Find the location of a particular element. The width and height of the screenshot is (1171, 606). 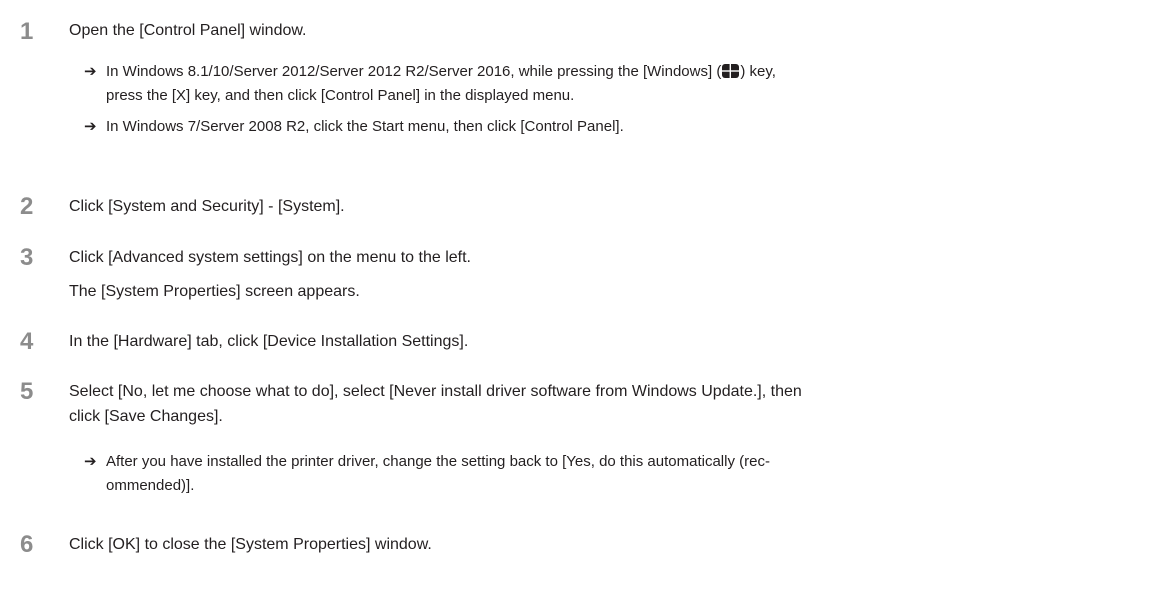

step-number: 1 is located at coordinates (27, 31).